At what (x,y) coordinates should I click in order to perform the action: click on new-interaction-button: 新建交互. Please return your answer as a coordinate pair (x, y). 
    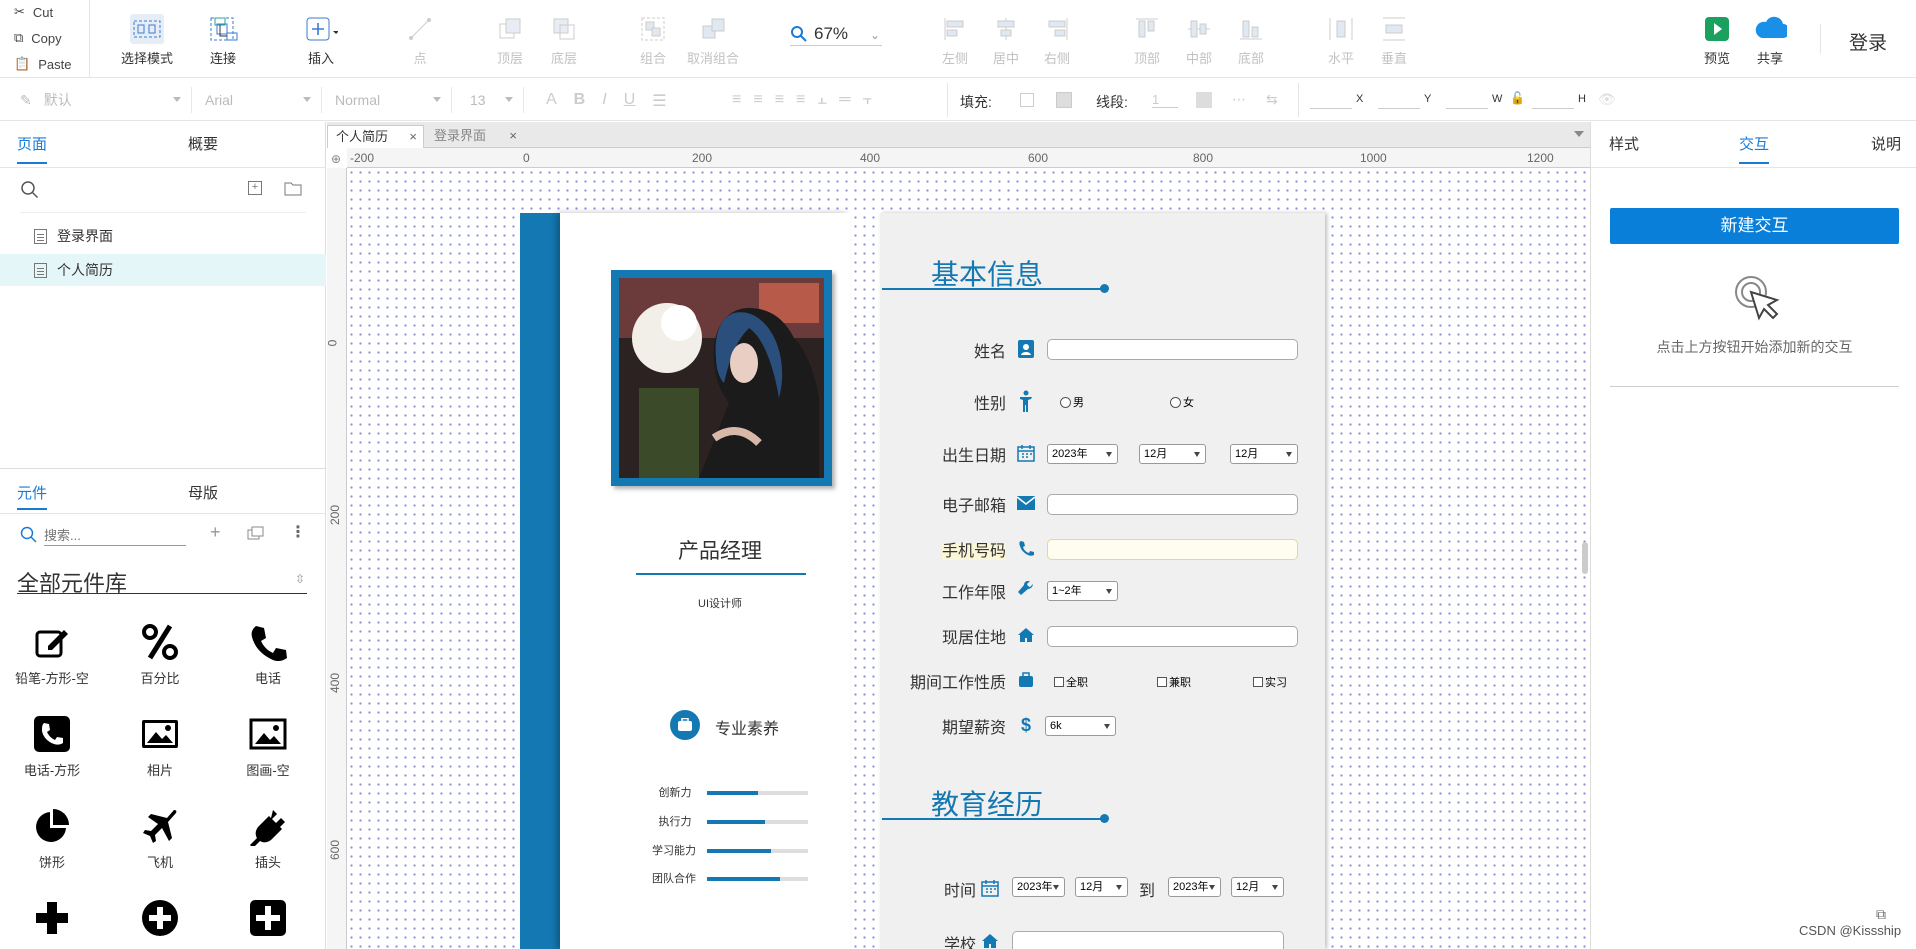
    Looking at the image, I should click on (1754, 226).